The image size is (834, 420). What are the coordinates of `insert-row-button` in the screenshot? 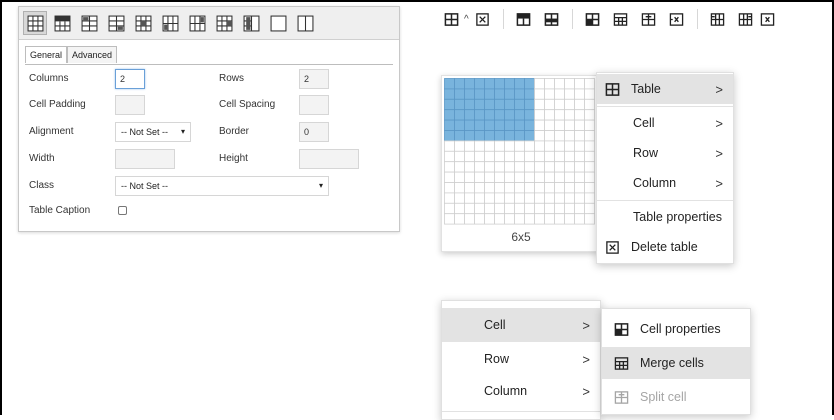 It's located at (552, 19).